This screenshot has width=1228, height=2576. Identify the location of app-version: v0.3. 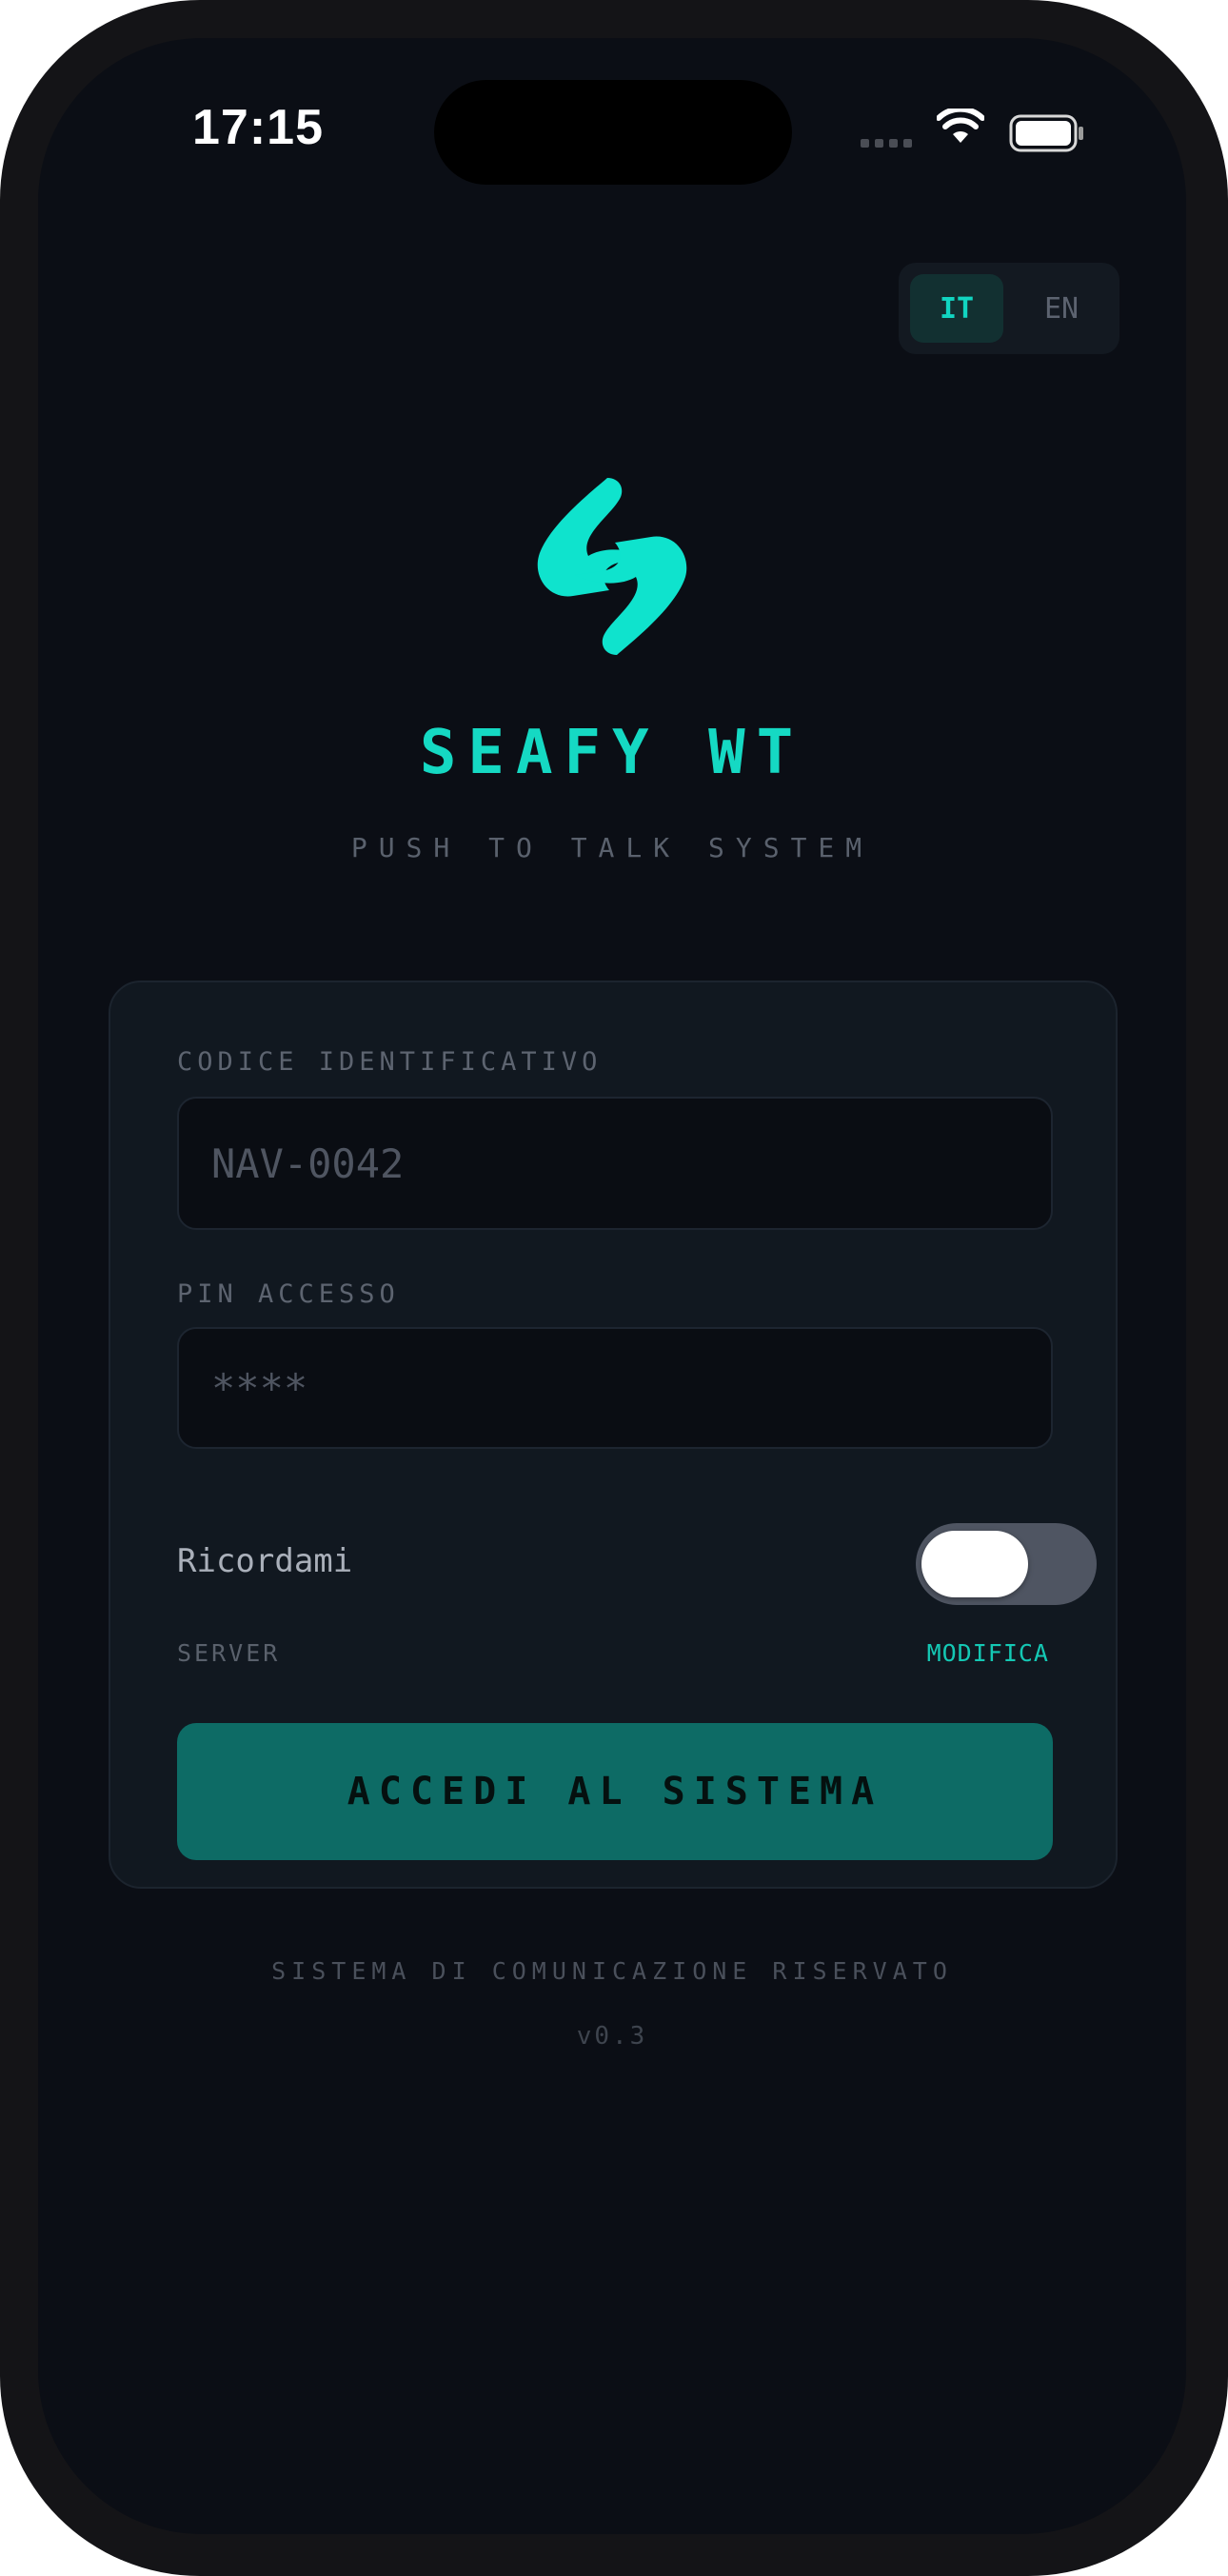
(612, 2036).